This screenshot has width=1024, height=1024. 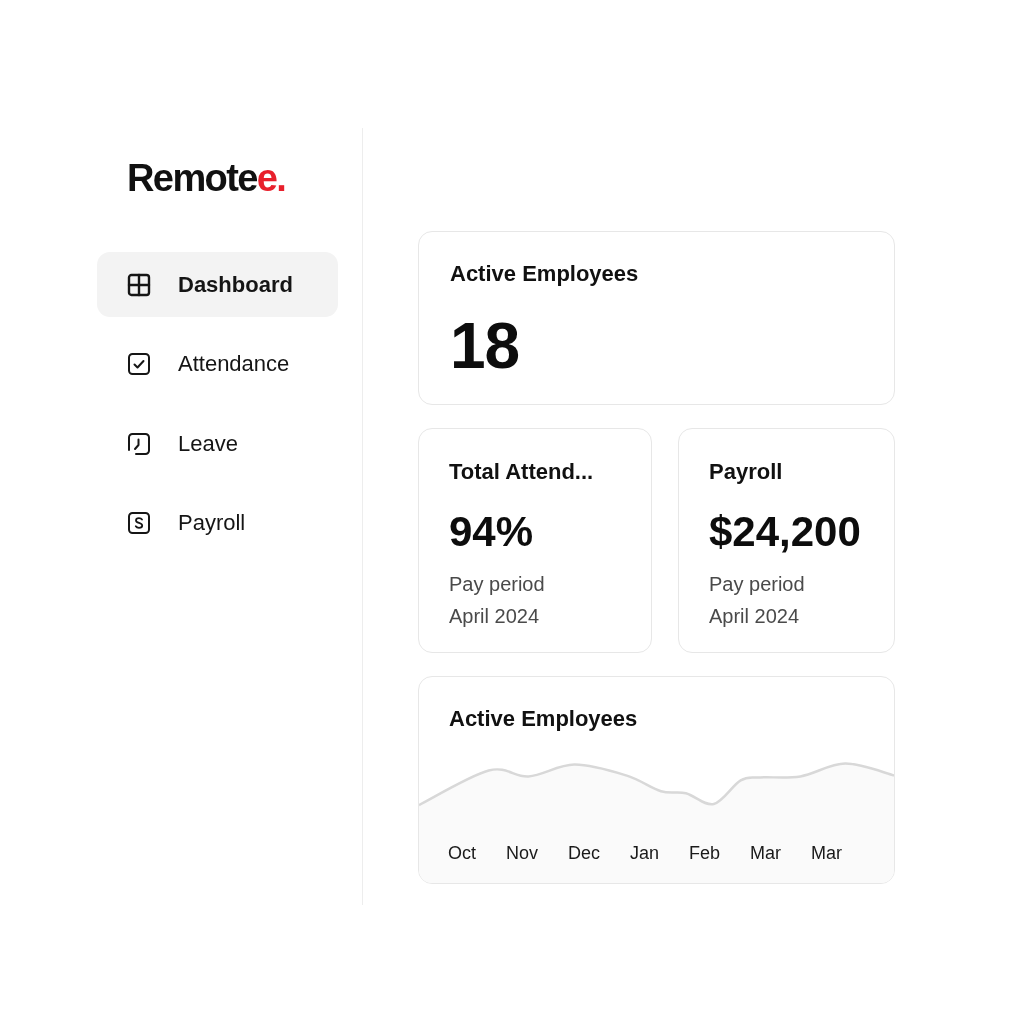 What do you see at coordinates (785, 532) in the screenshot?
I see `stat-value: $24,200` at bounding box center [785, 532].